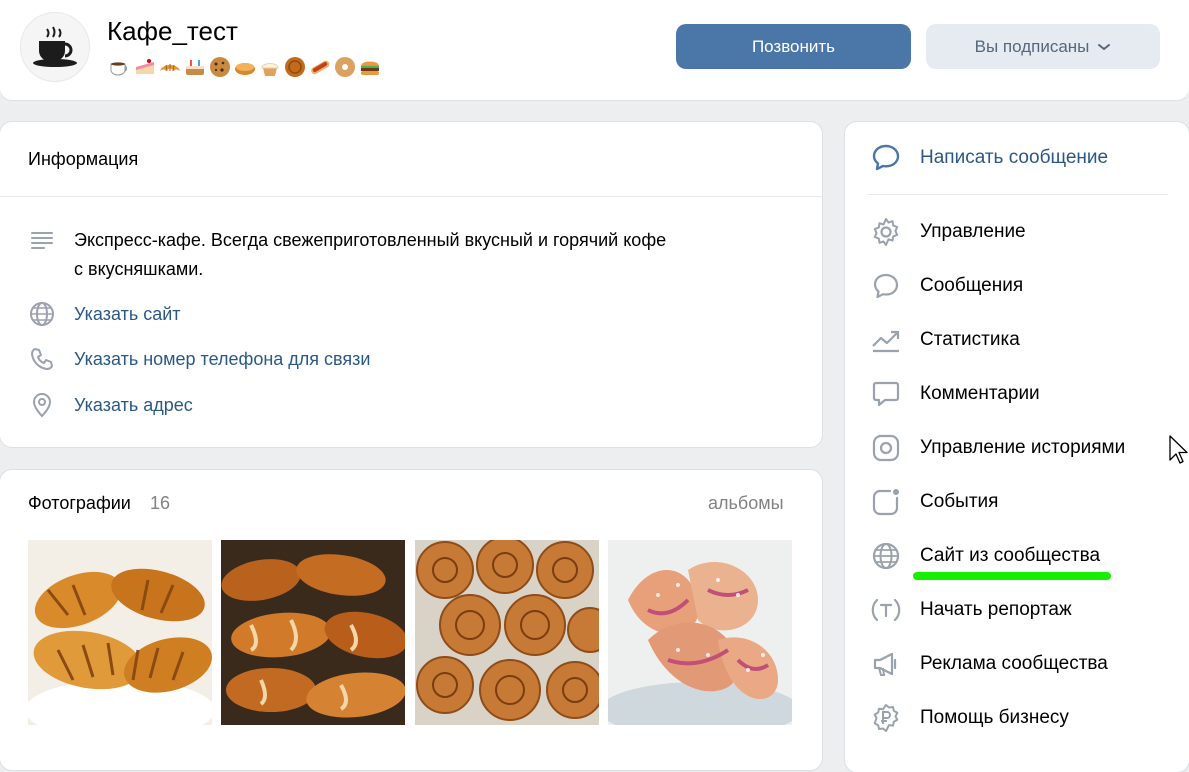 The image size is (1189, 772). Describe the element at coordinates (320, 67) in the screenshot. I see `hotdog-emoji` at that location.